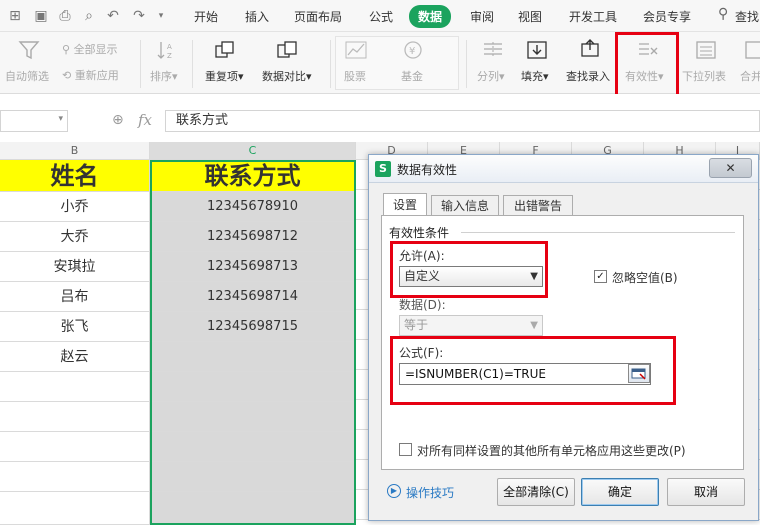 The width and height of the screenshot is (760, 525). I want to click on column-header-c: C, so click(253, 151).